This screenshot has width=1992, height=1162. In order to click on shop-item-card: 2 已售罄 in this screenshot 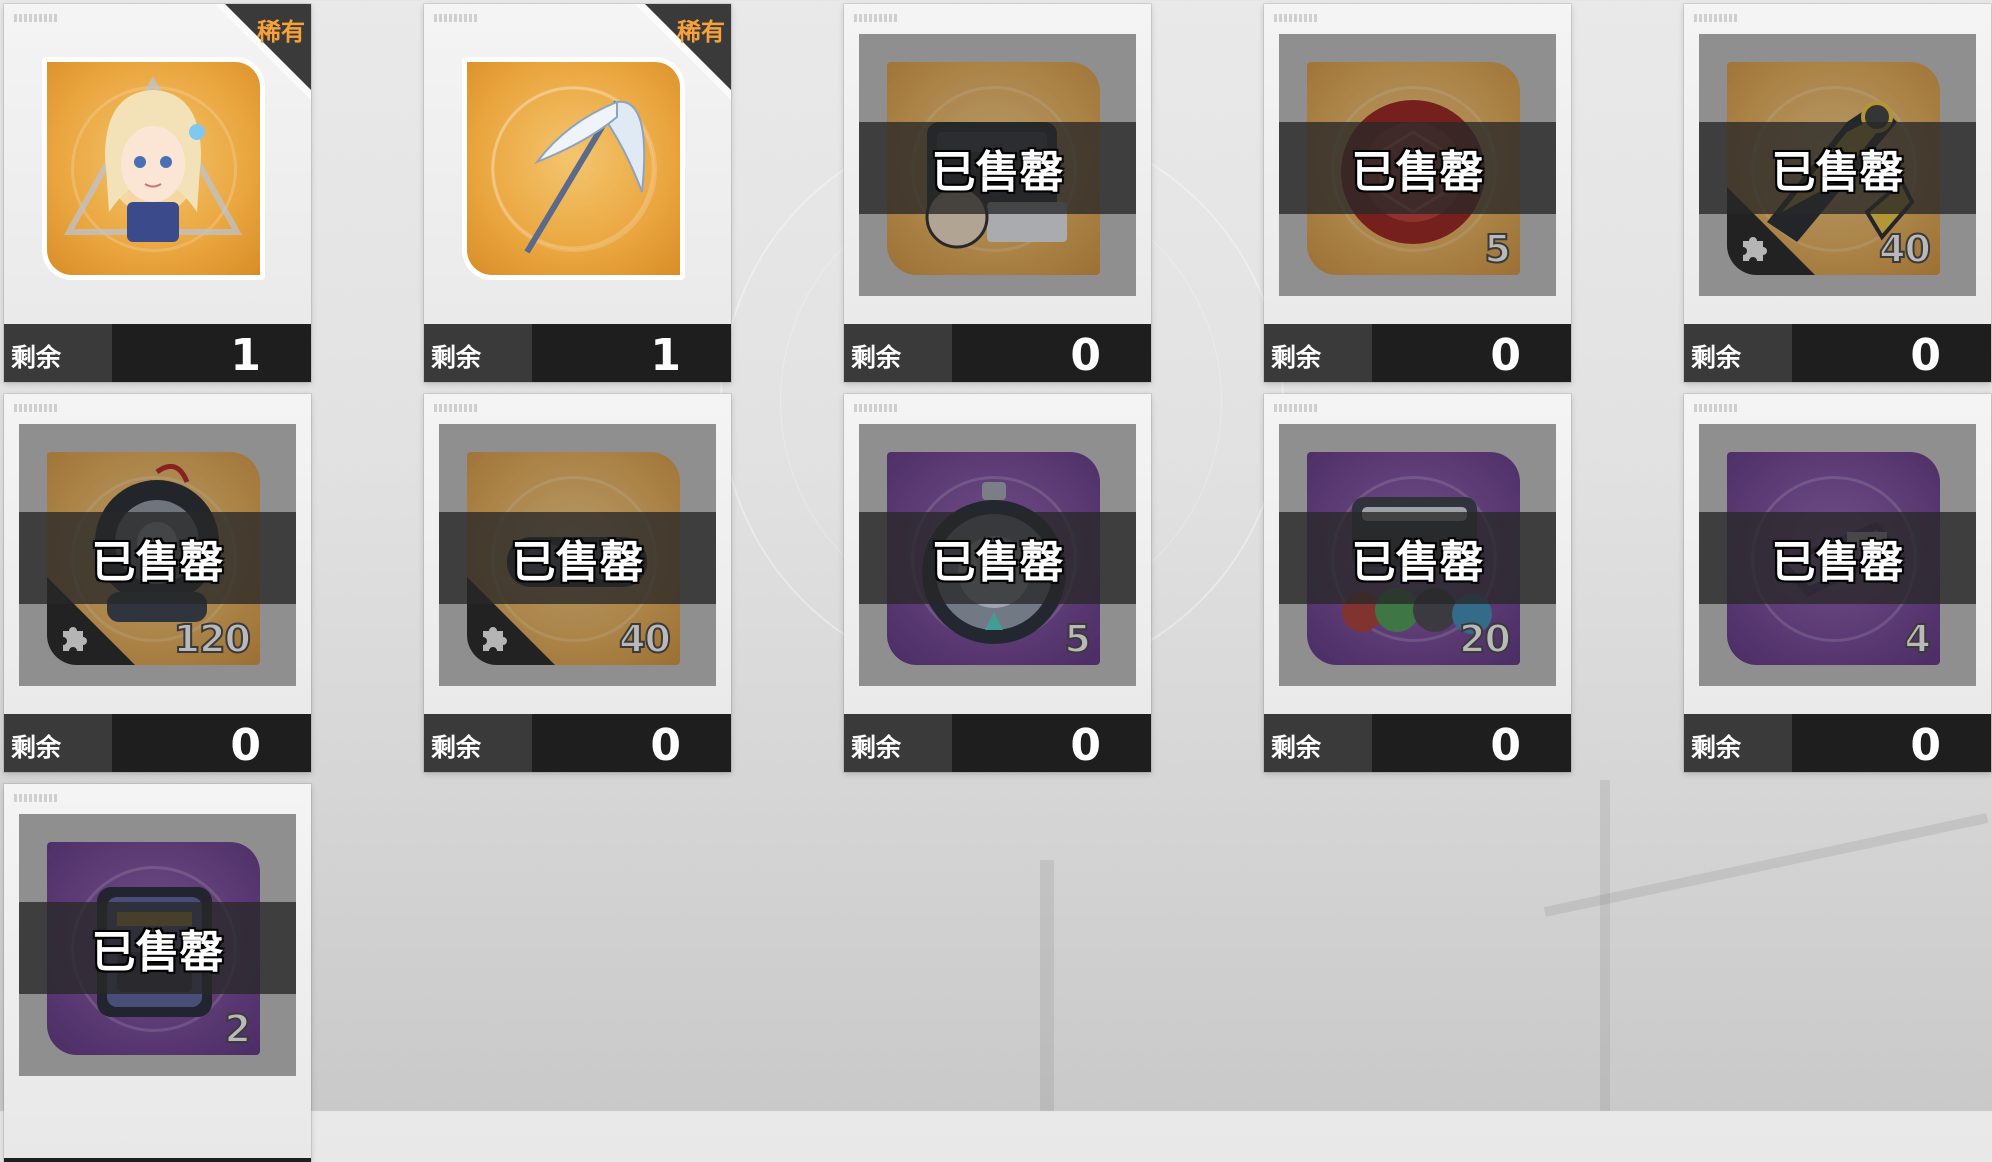, I will do `click(157, 973)`.